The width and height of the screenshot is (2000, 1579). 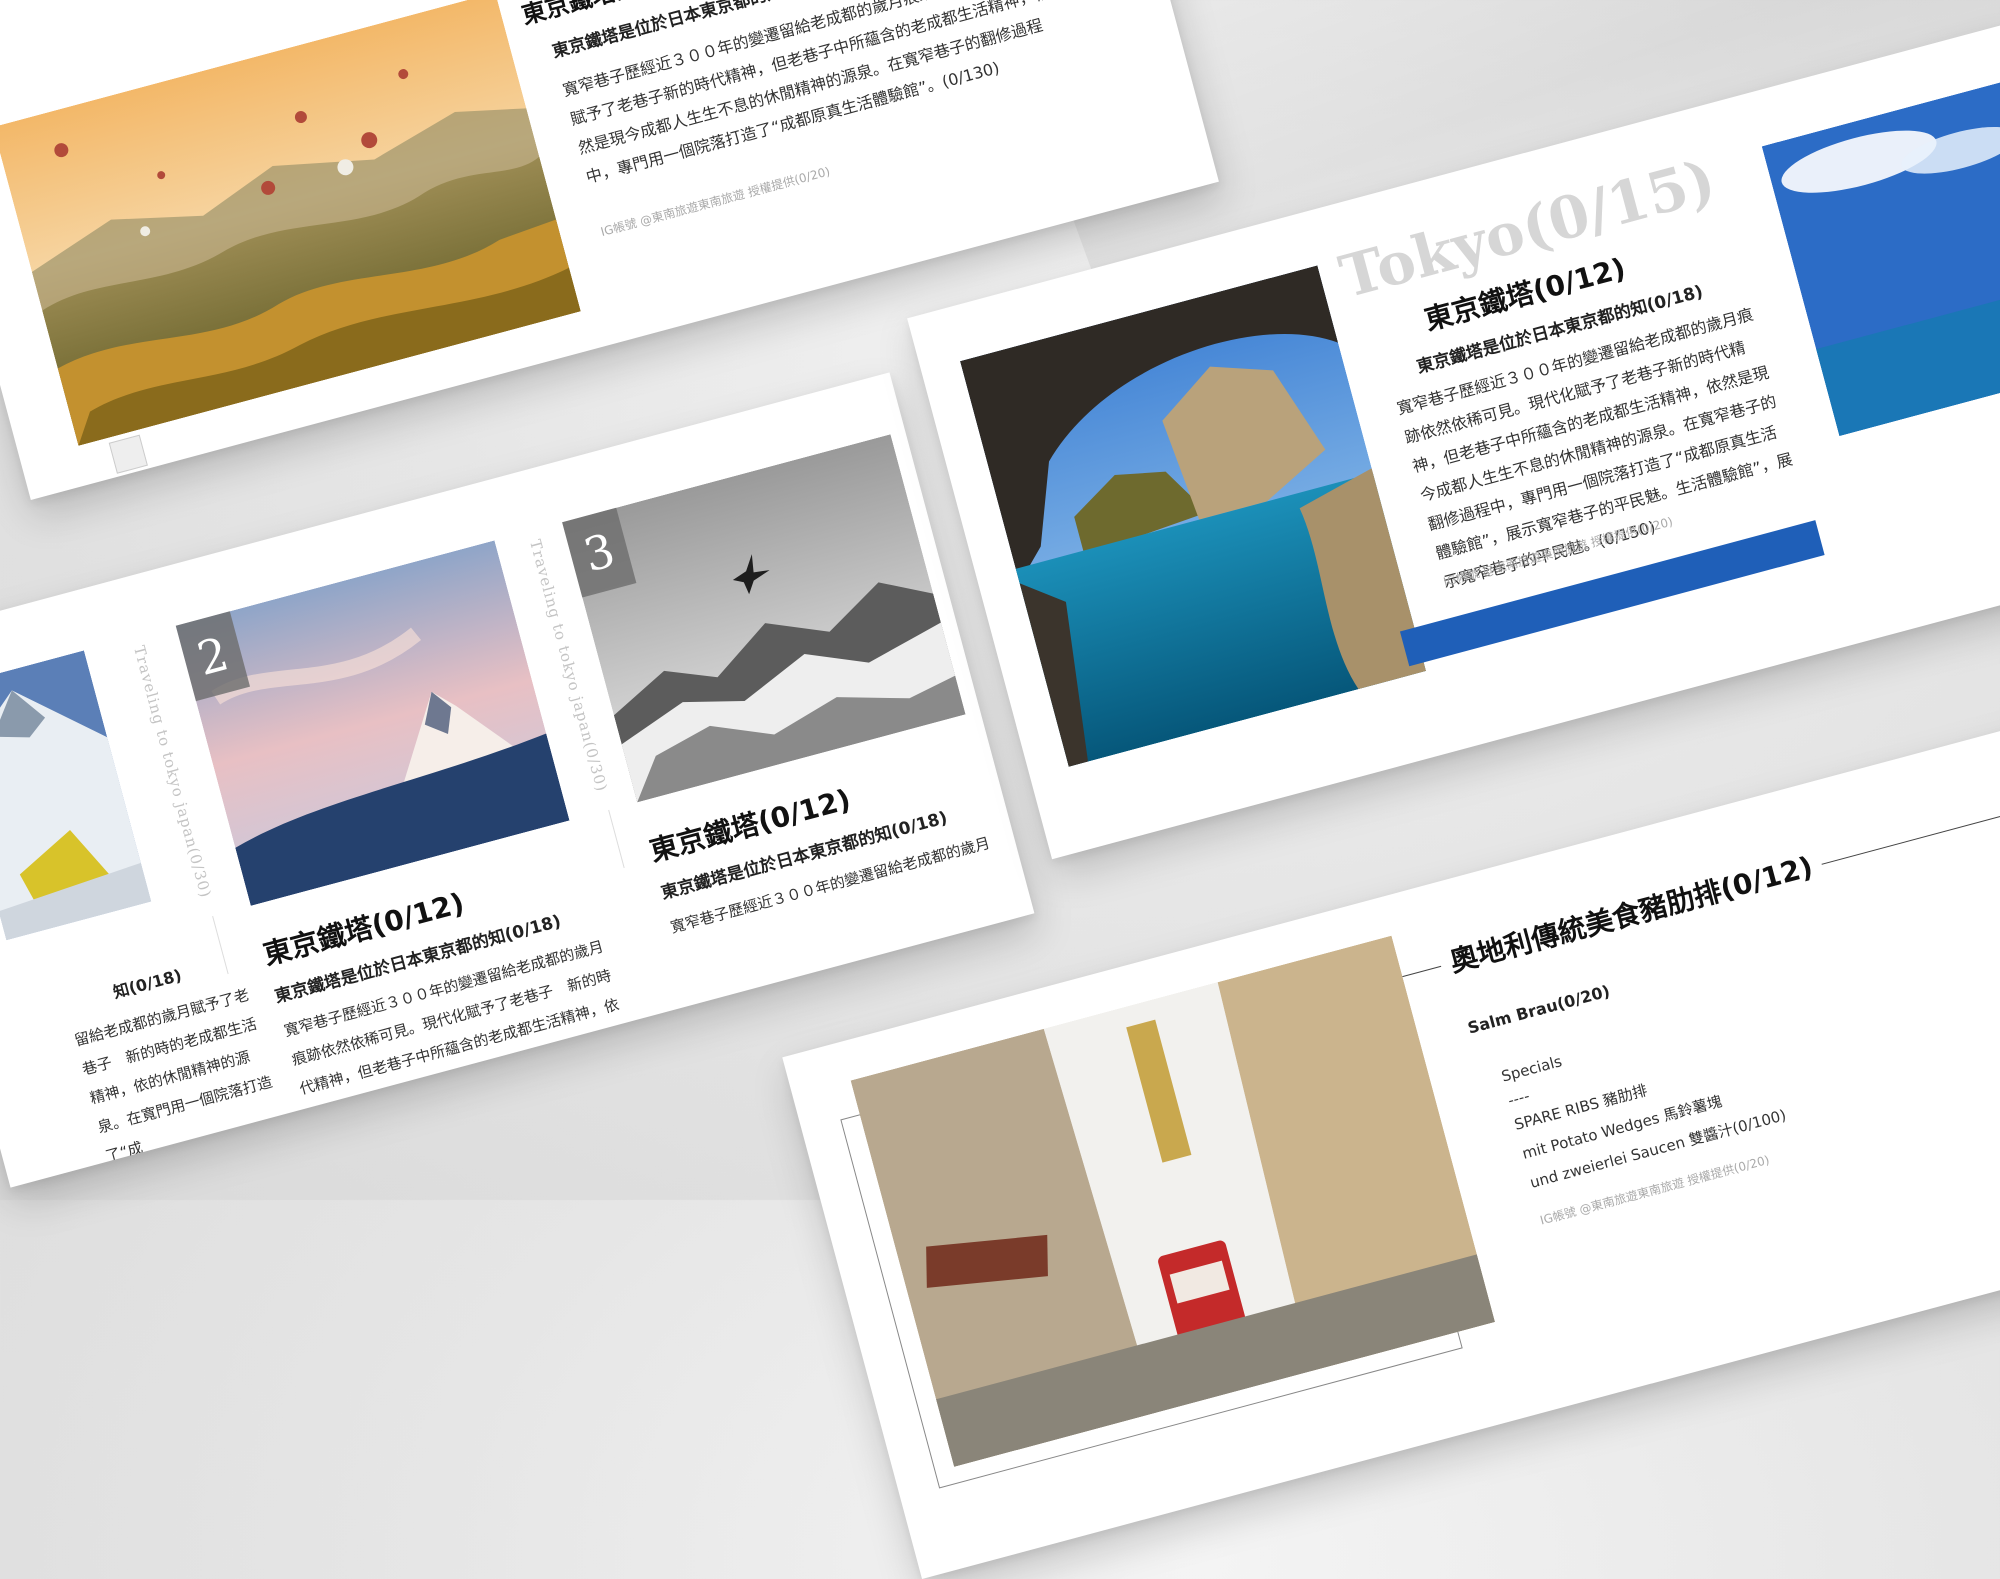 What do you see at coordinates (764, 618) in the screenshot?
I see `misty-mountain-bird-photo` at bounding box center [764, 618].